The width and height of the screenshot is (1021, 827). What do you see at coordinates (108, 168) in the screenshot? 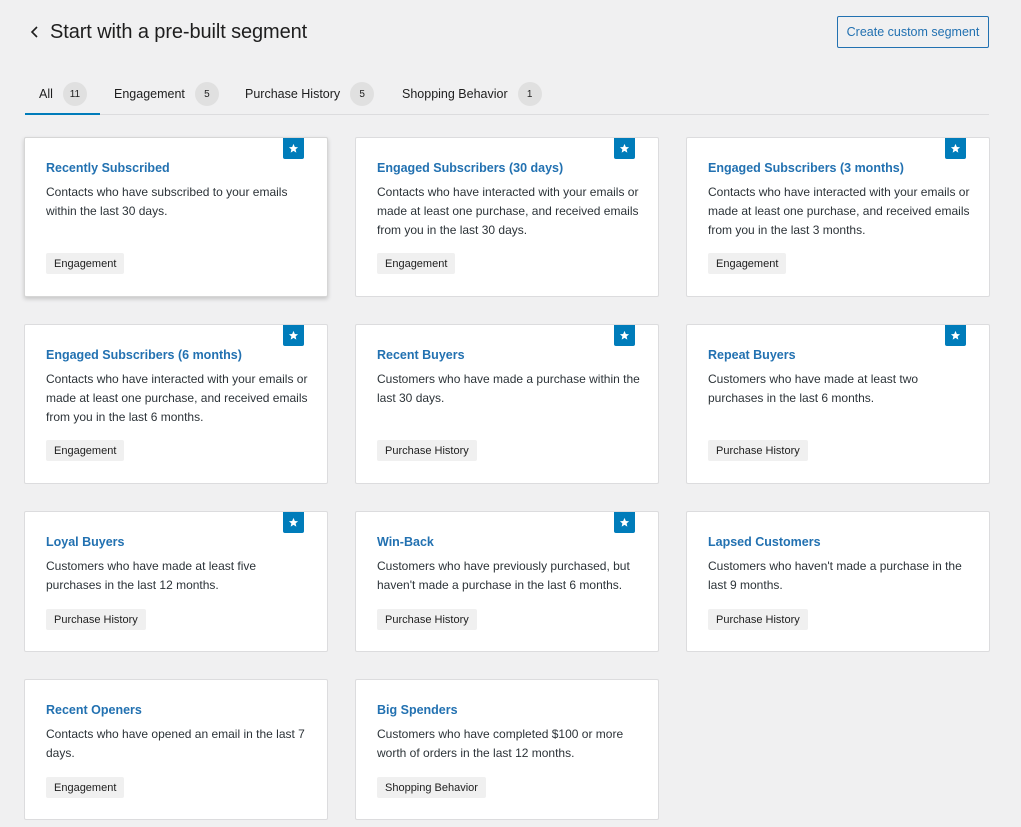
I see `segment-title: Recently Subscribed` at bounding box center [108, 168].